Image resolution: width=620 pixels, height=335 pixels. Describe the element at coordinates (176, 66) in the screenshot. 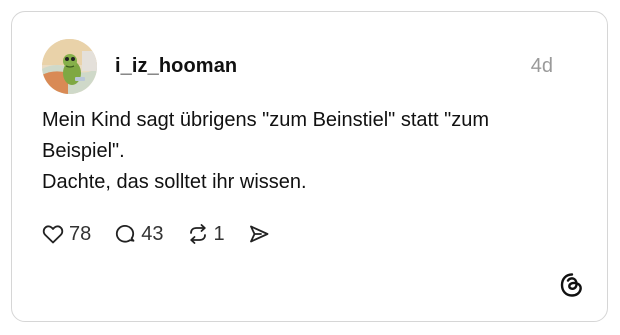

I see `username: i_iz_hooman` at that location.